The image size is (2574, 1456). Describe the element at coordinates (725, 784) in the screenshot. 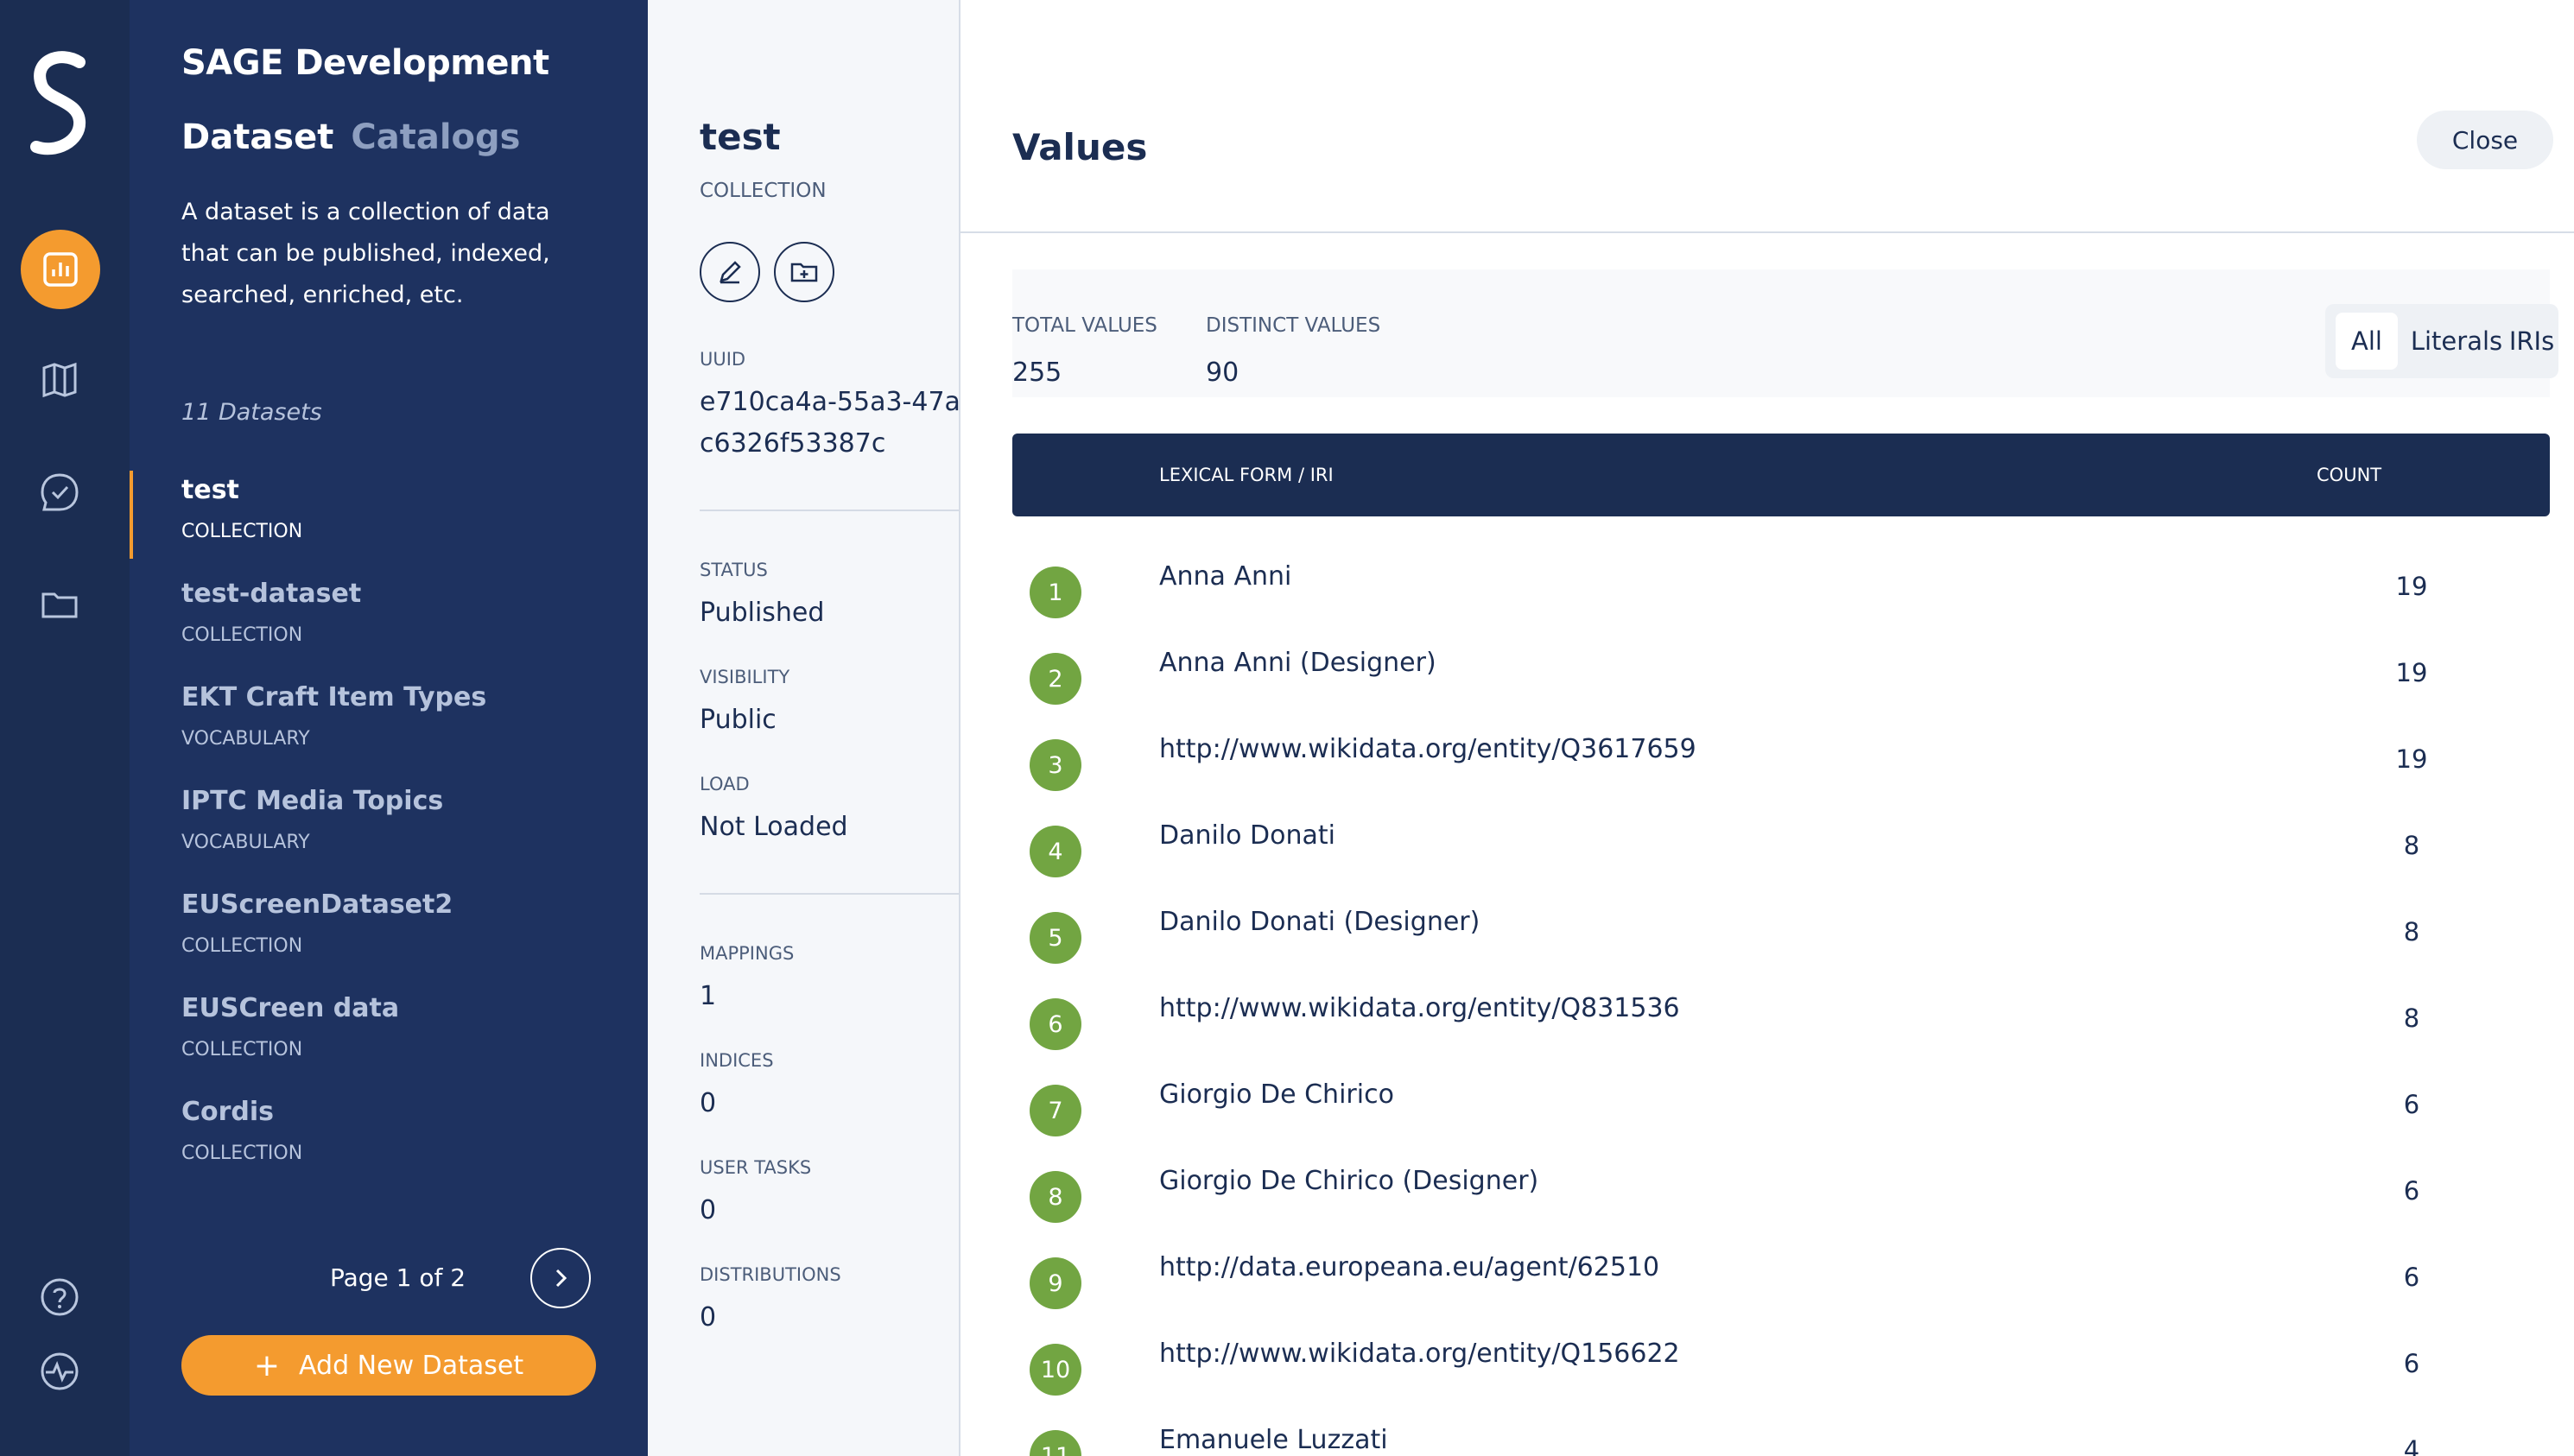

I see `load-label: LOAD` at that location.